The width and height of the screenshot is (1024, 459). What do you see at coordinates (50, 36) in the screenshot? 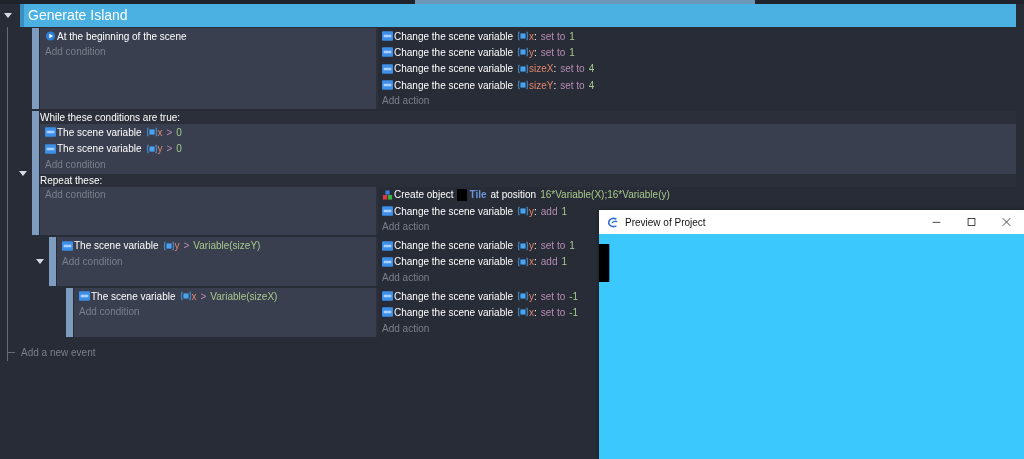
I see `play-icon` at bounding box center [50, 36].